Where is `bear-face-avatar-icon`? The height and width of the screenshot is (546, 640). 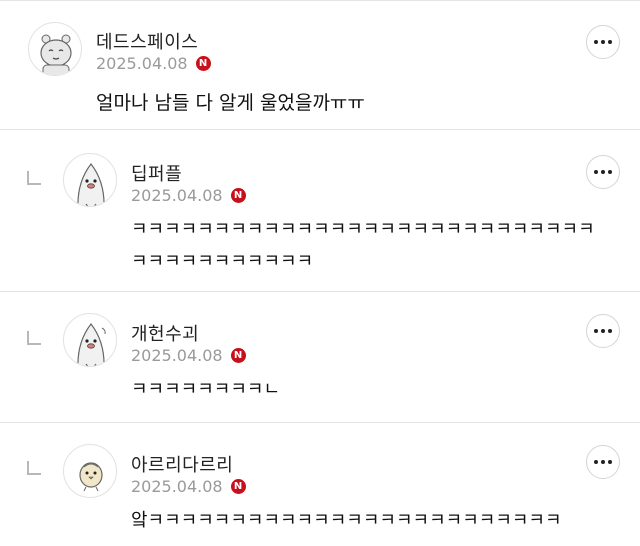
bear-face-avatar-icon is located at coordinates (56, 54).